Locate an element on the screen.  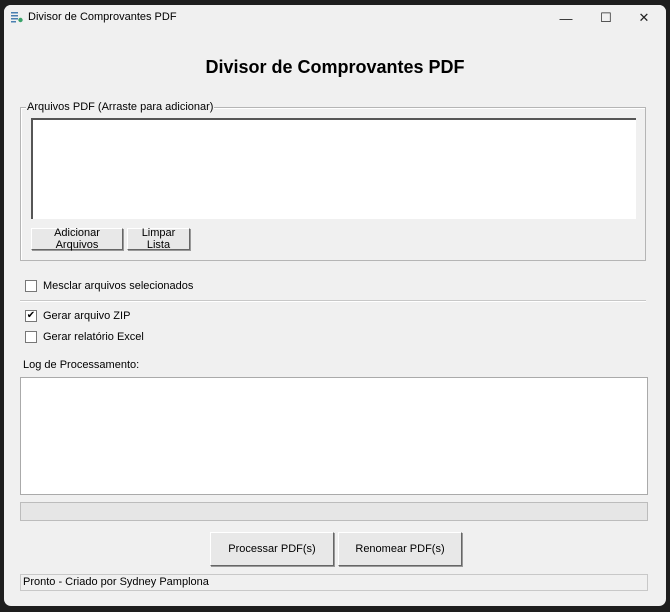
title-bar: Divisor de Comprovantes PDF — ☐ ✕ is located at coordinates (335, 18).